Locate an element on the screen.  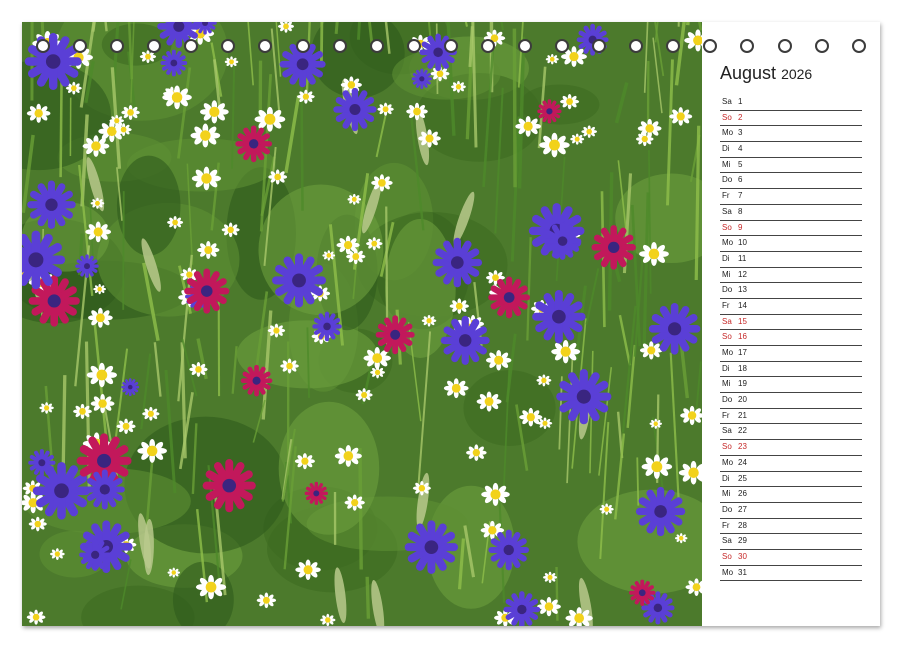
day-number: 20 is located at coordinates (742, 400).